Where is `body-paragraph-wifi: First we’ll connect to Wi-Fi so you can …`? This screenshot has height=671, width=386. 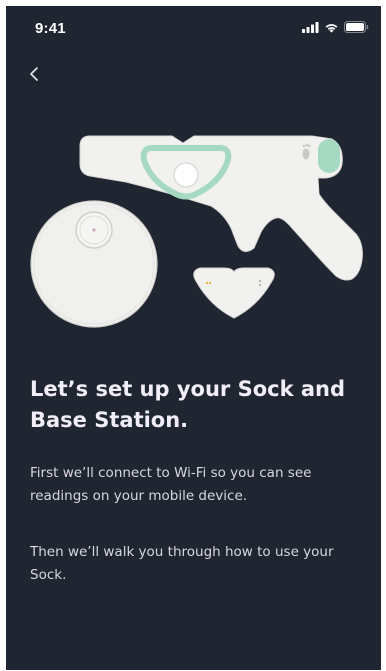
body-paragraph-wifi: First we’ll connect to Wi-Fi so you can … is located at coordinates (171, 484).